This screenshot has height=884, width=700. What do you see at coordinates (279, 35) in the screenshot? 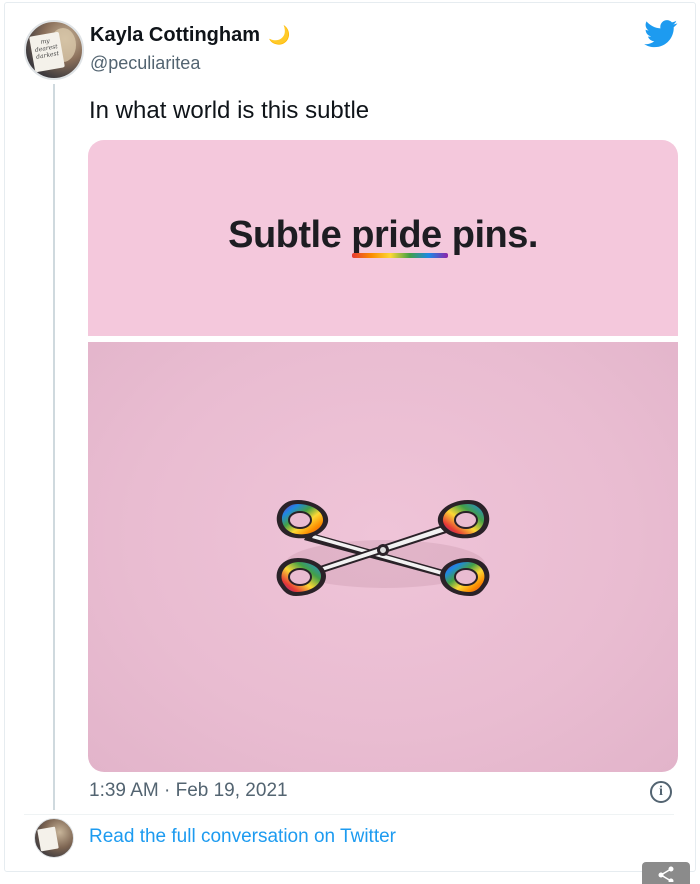
I see `moon-emoji: 🌙` at bounding box center [279, 35].